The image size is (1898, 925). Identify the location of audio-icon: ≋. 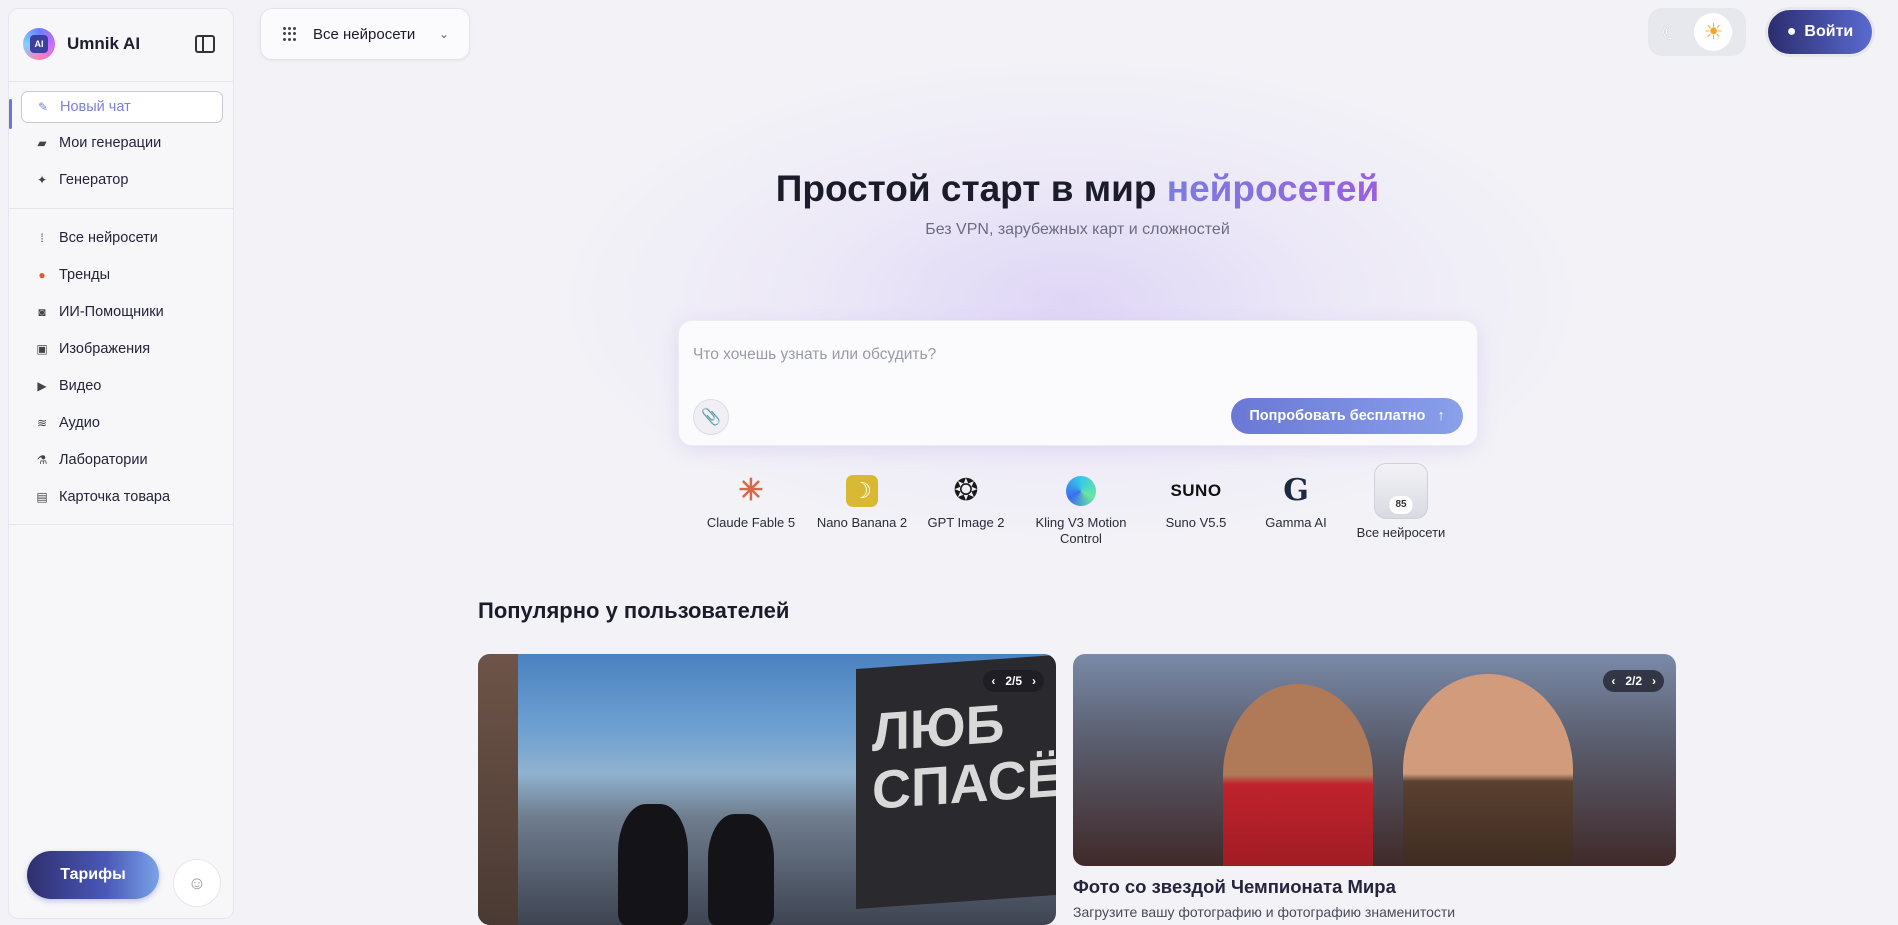
(42, 423).